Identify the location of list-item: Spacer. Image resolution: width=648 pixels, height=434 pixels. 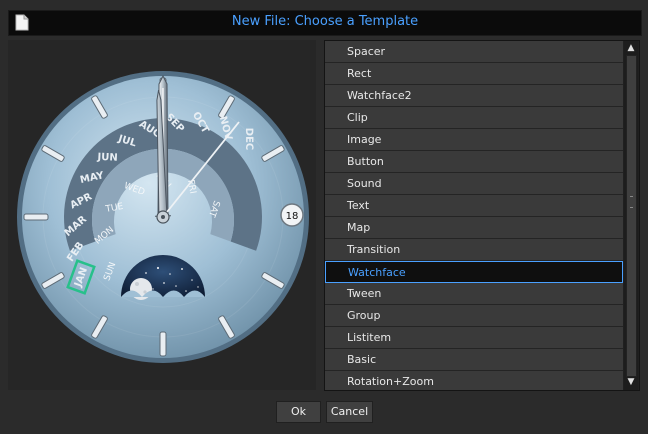
(474, 52).